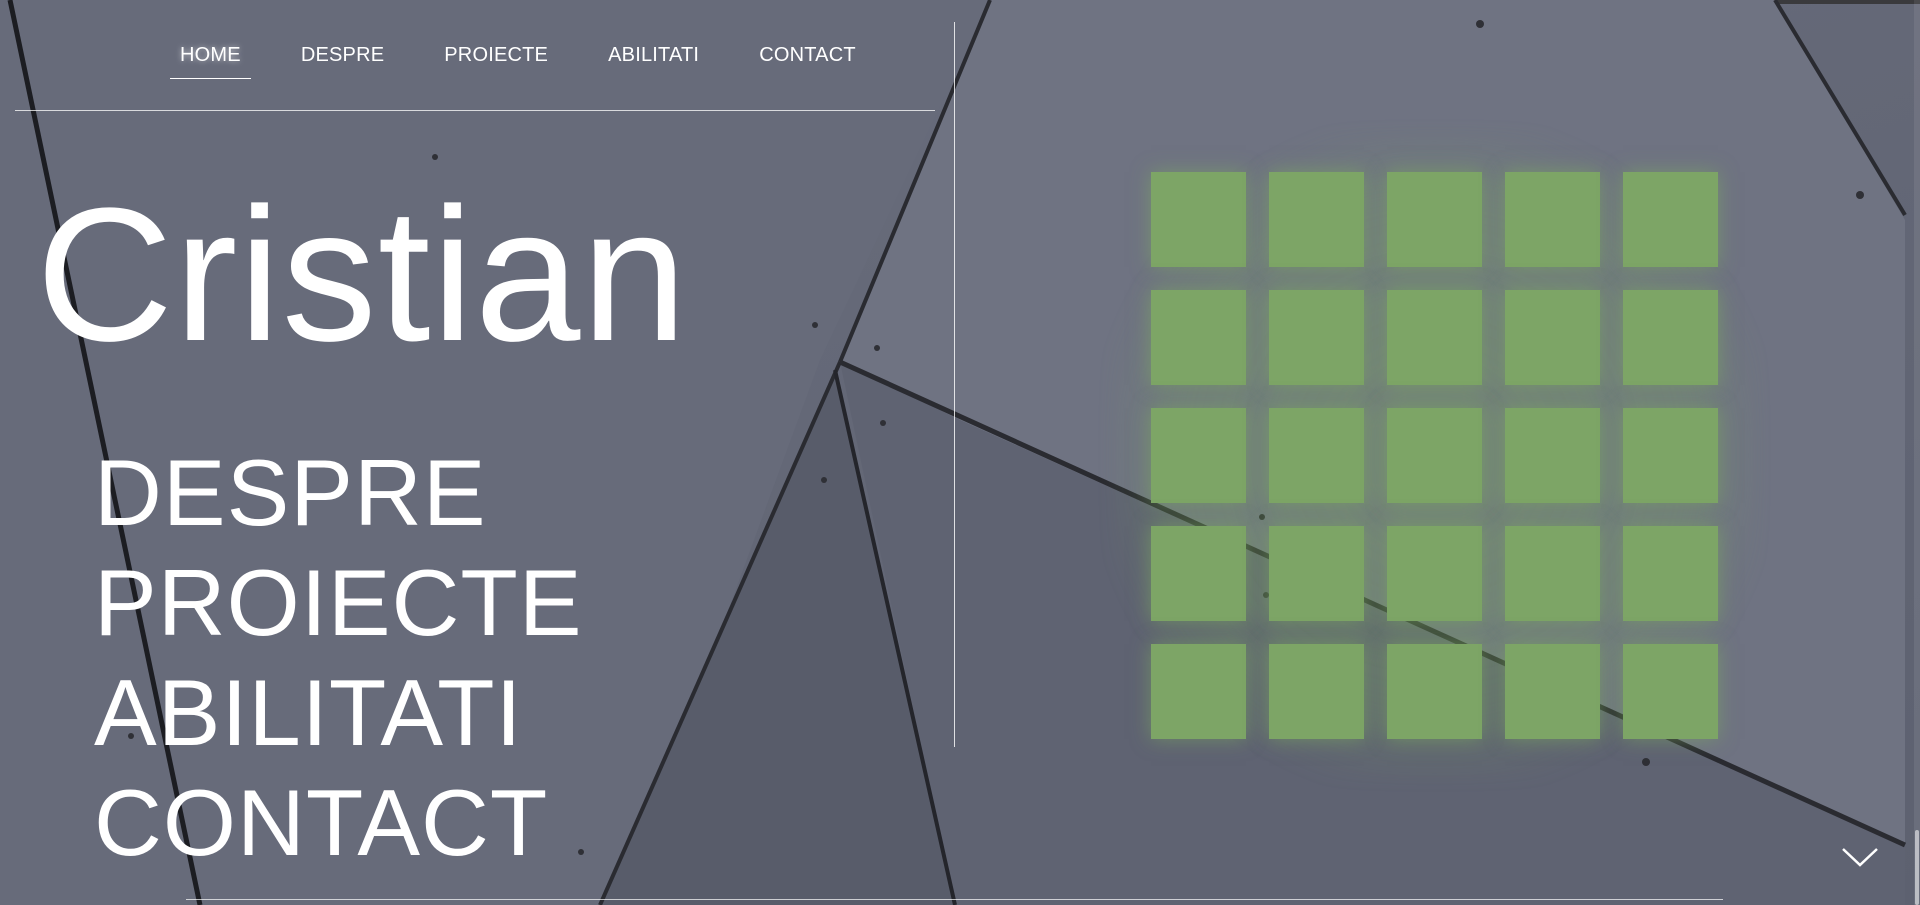 This screenshot has width=1920, height=905. I want to click on nav-abilitati: ABILITATI, so click(653, 55).